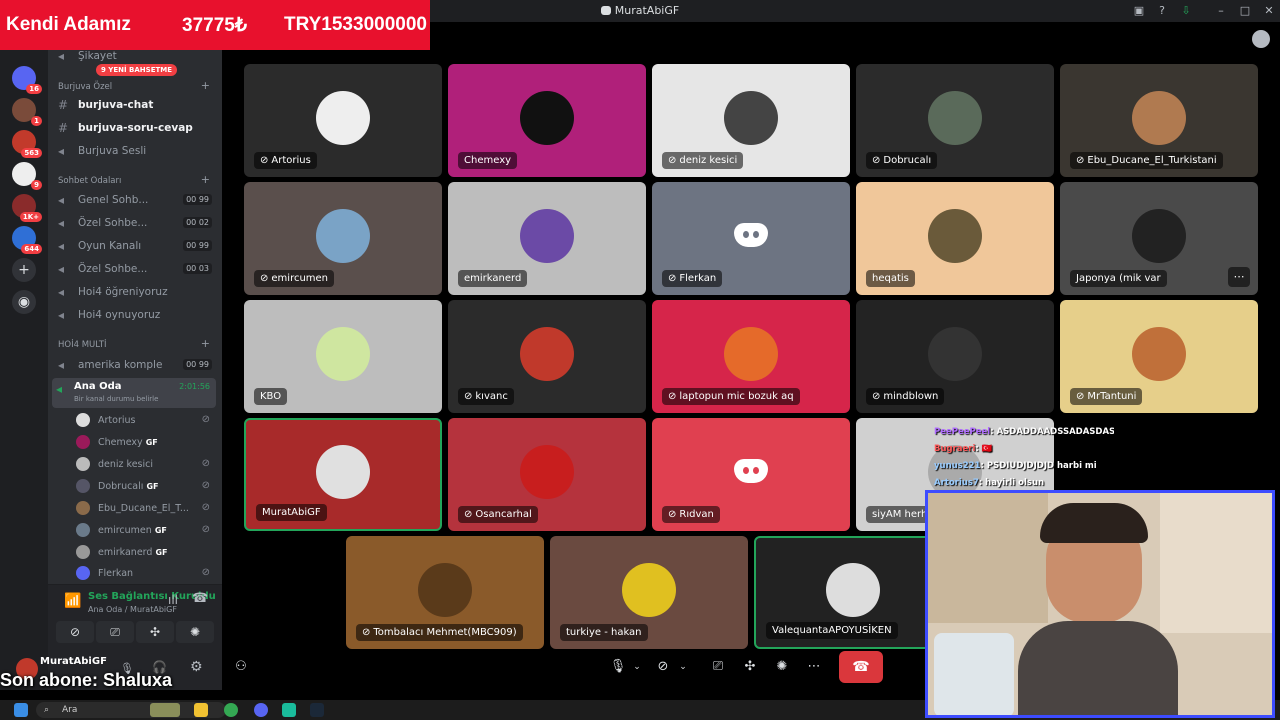 This screenshot has height=720, width=1280. I want to click on activity-icon, so click(1261, 39).